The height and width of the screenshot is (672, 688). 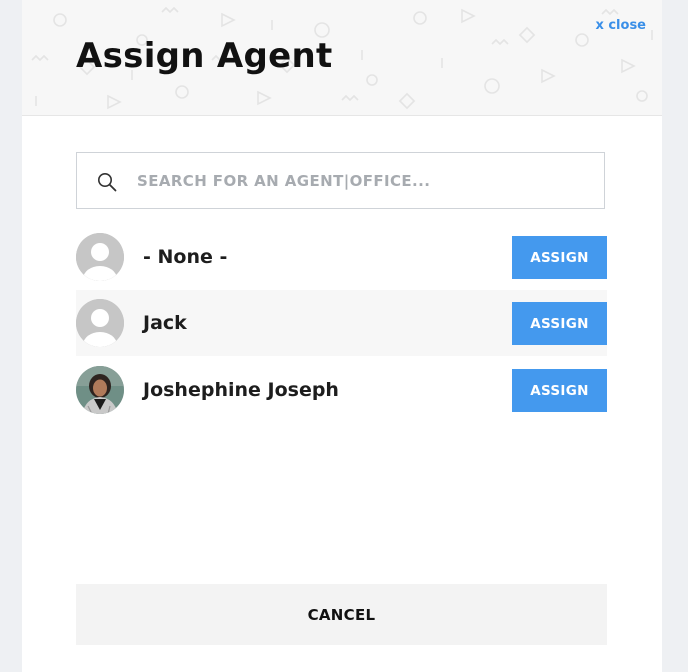 What do you see at coordinates (620, 25) in the screenshot?
I see `close-link: x close` at bounding box center [620, 25].